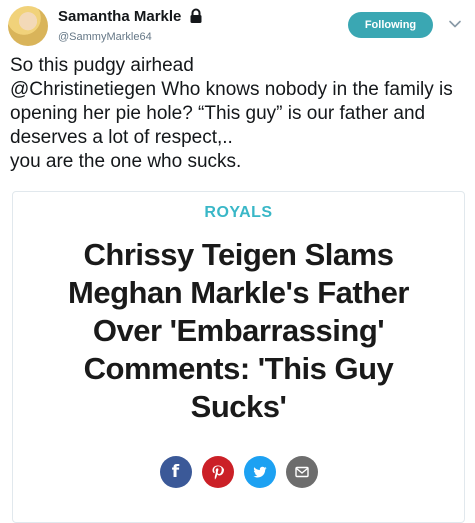  I want to click on author-block: Samantha Markle @SammyMarkle64, so click(130, 25).